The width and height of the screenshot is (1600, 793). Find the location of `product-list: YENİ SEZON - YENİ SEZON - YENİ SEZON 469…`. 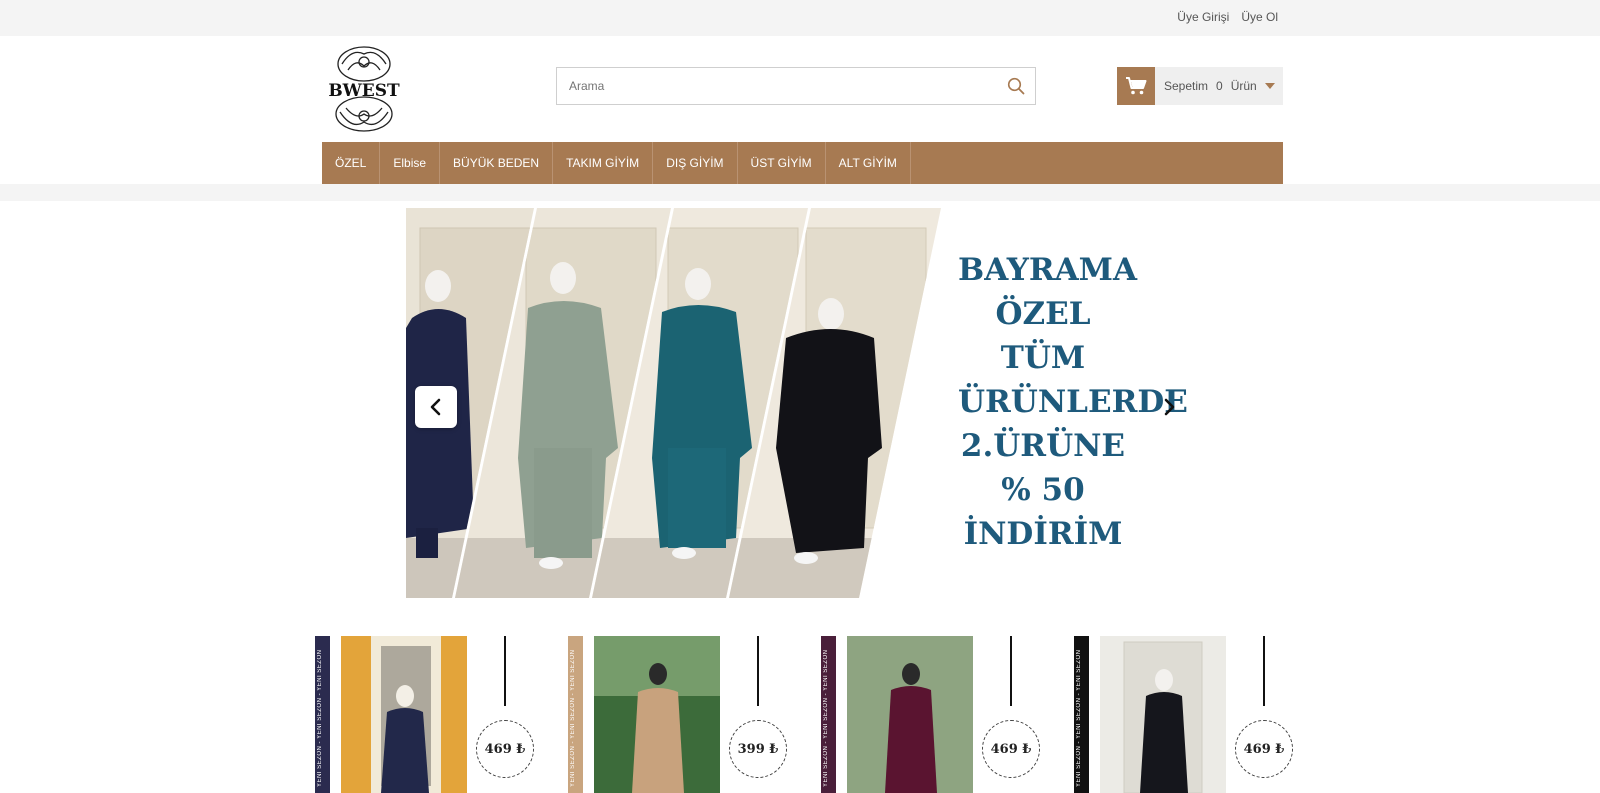

product-list: YENİ SEZON - YENİ SEZON - YENİ SEZON 469… is located at coordinates (810, 714).